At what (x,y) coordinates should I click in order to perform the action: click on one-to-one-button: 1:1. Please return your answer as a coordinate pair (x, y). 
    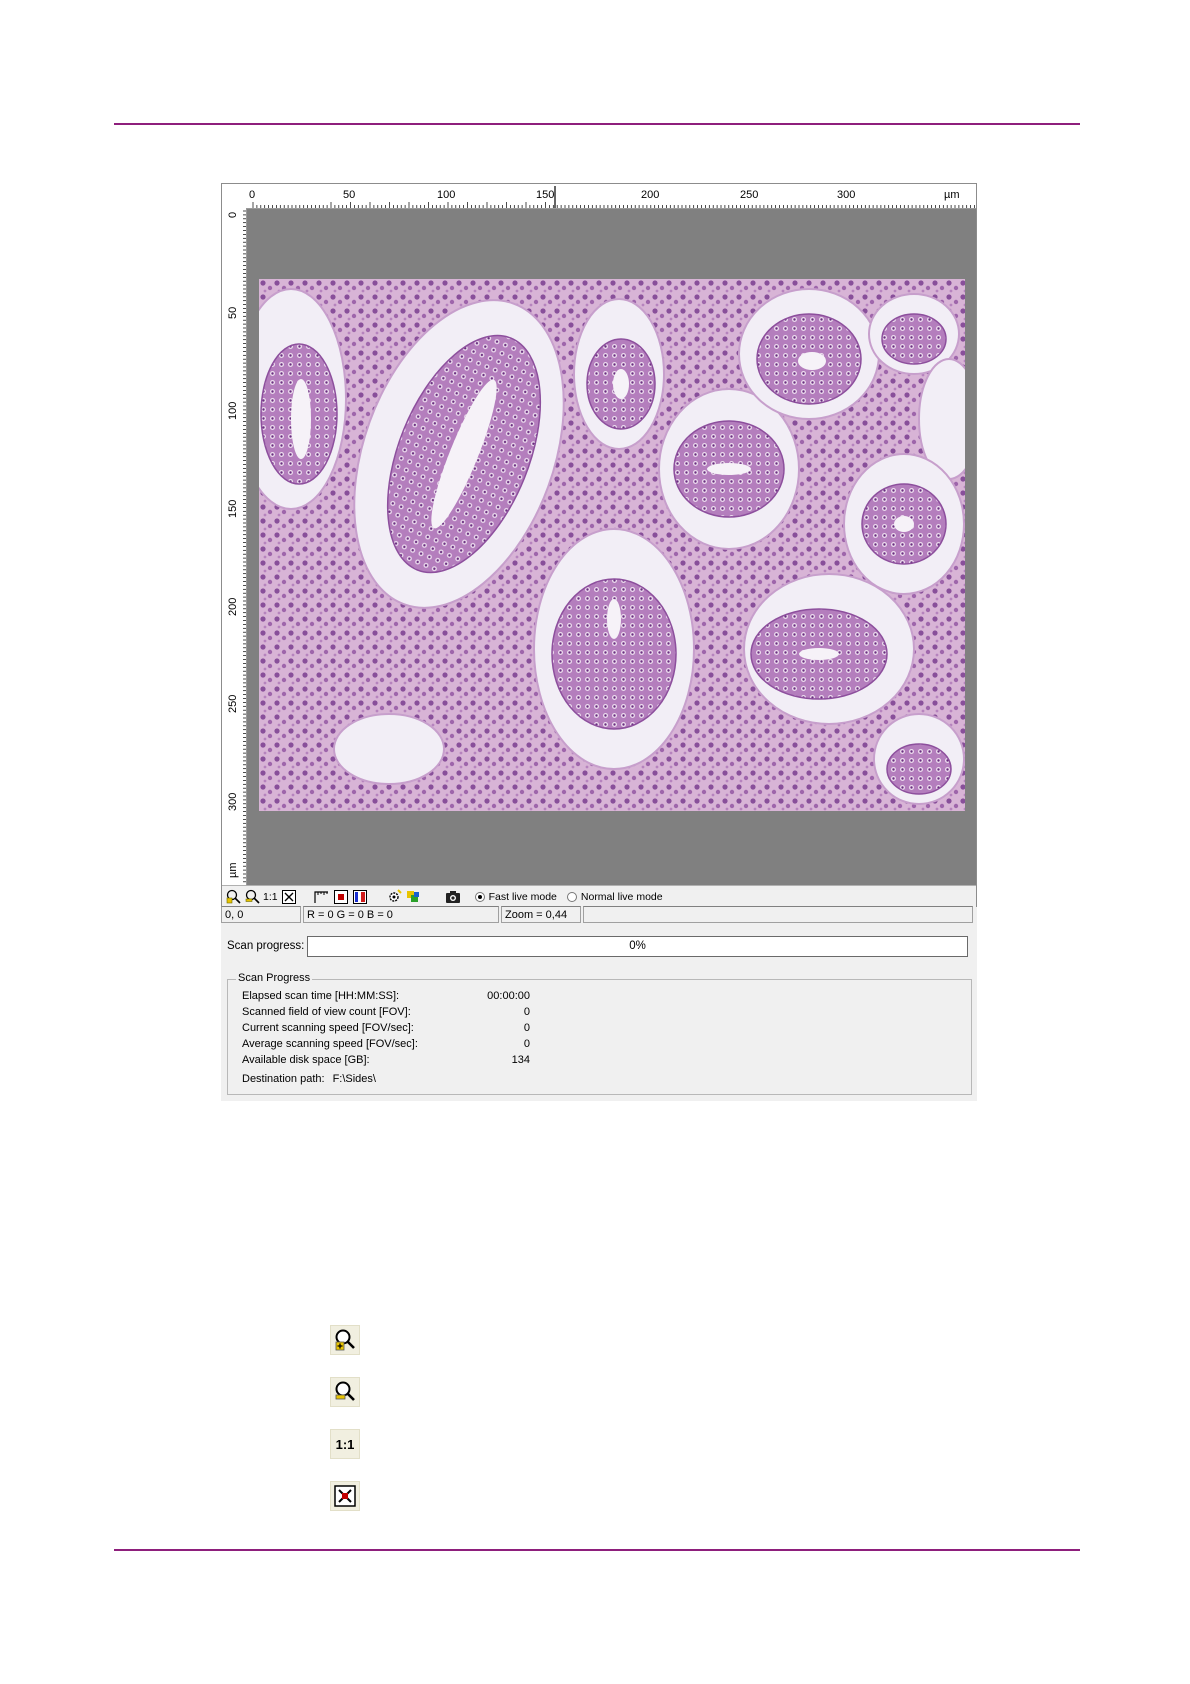
    Looking at the image, I should click on (270, 897).